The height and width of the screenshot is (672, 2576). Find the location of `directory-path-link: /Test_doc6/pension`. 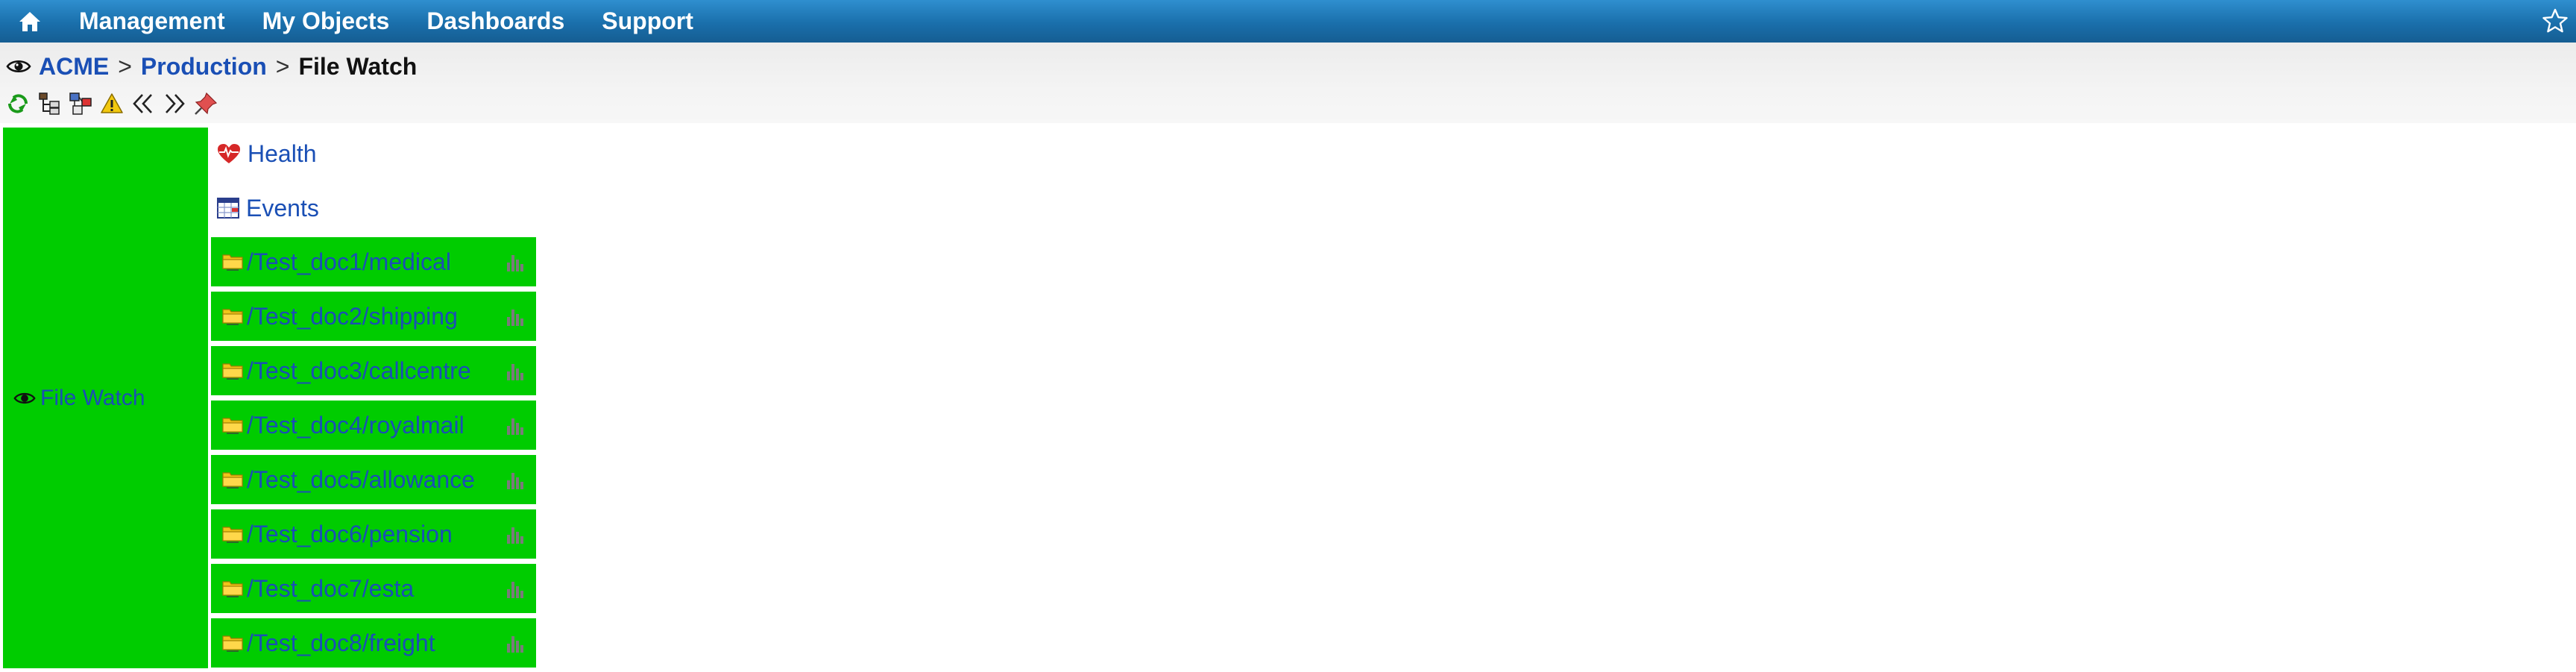

directory-path-link: /Test_doc6/pension is located at coordinates (376, 534).